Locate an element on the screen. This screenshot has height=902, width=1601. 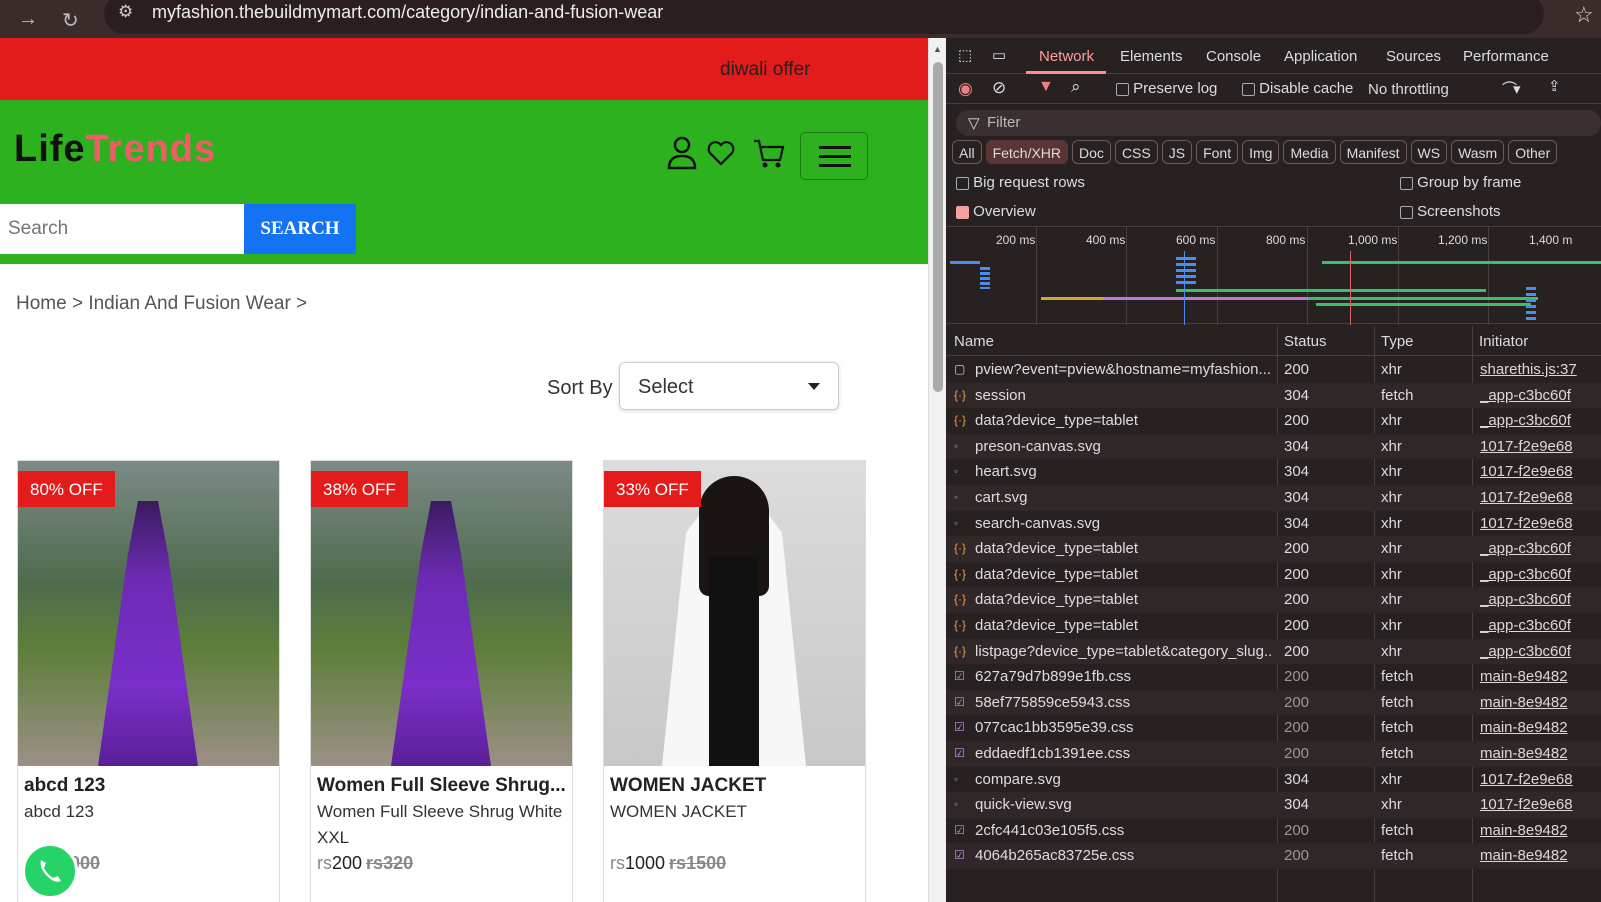
request-name: preson-canvas.svg is located at coordinates (1123, 446).